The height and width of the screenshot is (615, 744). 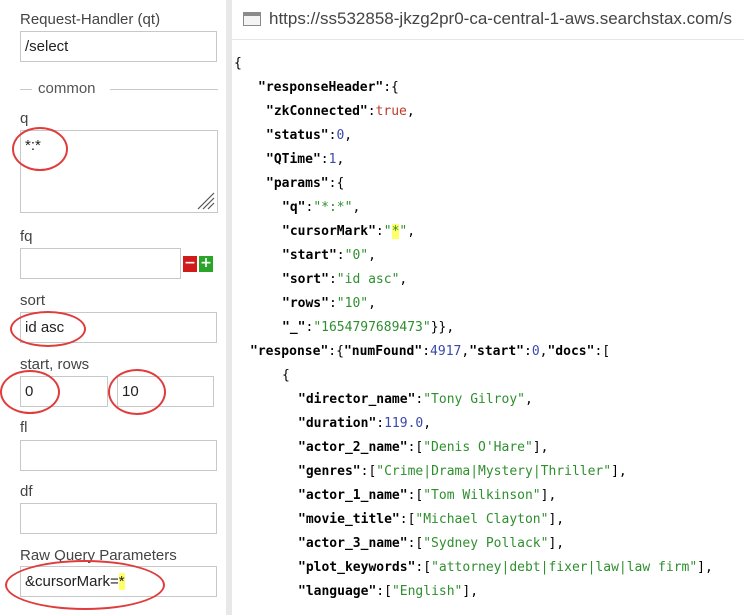 I want to click on q-value: *:*, so click(x=33, y=145).